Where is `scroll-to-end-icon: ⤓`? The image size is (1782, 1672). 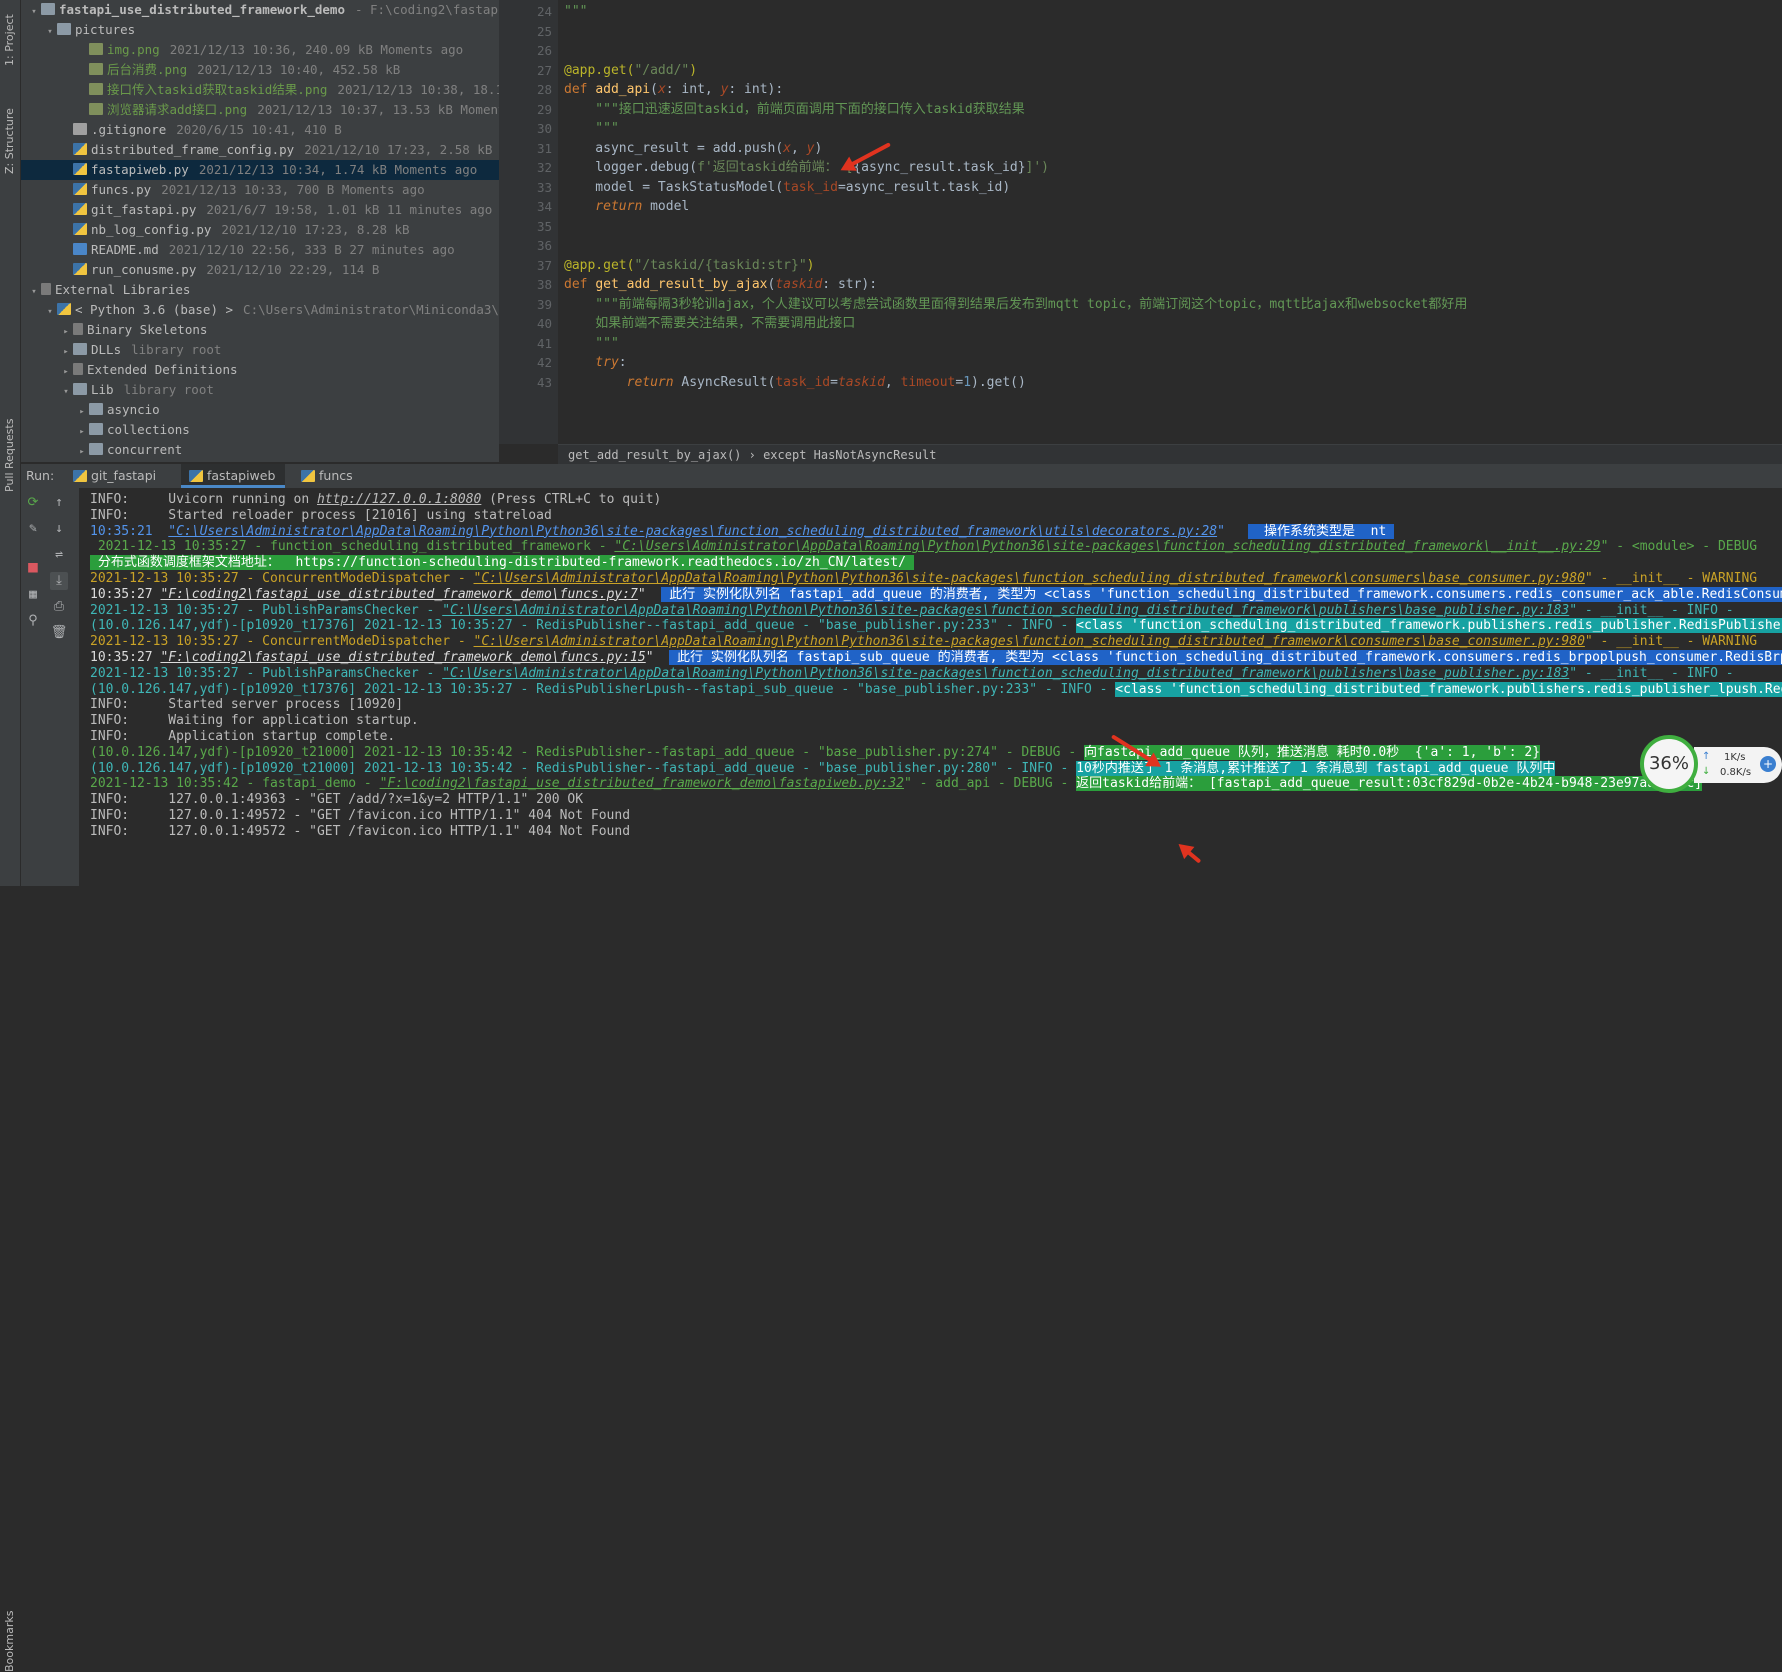
scroll-to-end-icon: ⤓ is located at coordinates (59, 581).